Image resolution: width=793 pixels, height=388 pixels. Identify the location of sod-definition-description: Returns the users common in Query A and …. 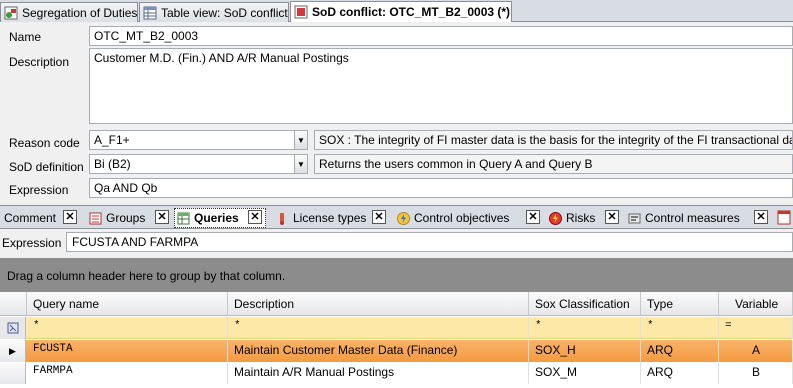
(553, 164).